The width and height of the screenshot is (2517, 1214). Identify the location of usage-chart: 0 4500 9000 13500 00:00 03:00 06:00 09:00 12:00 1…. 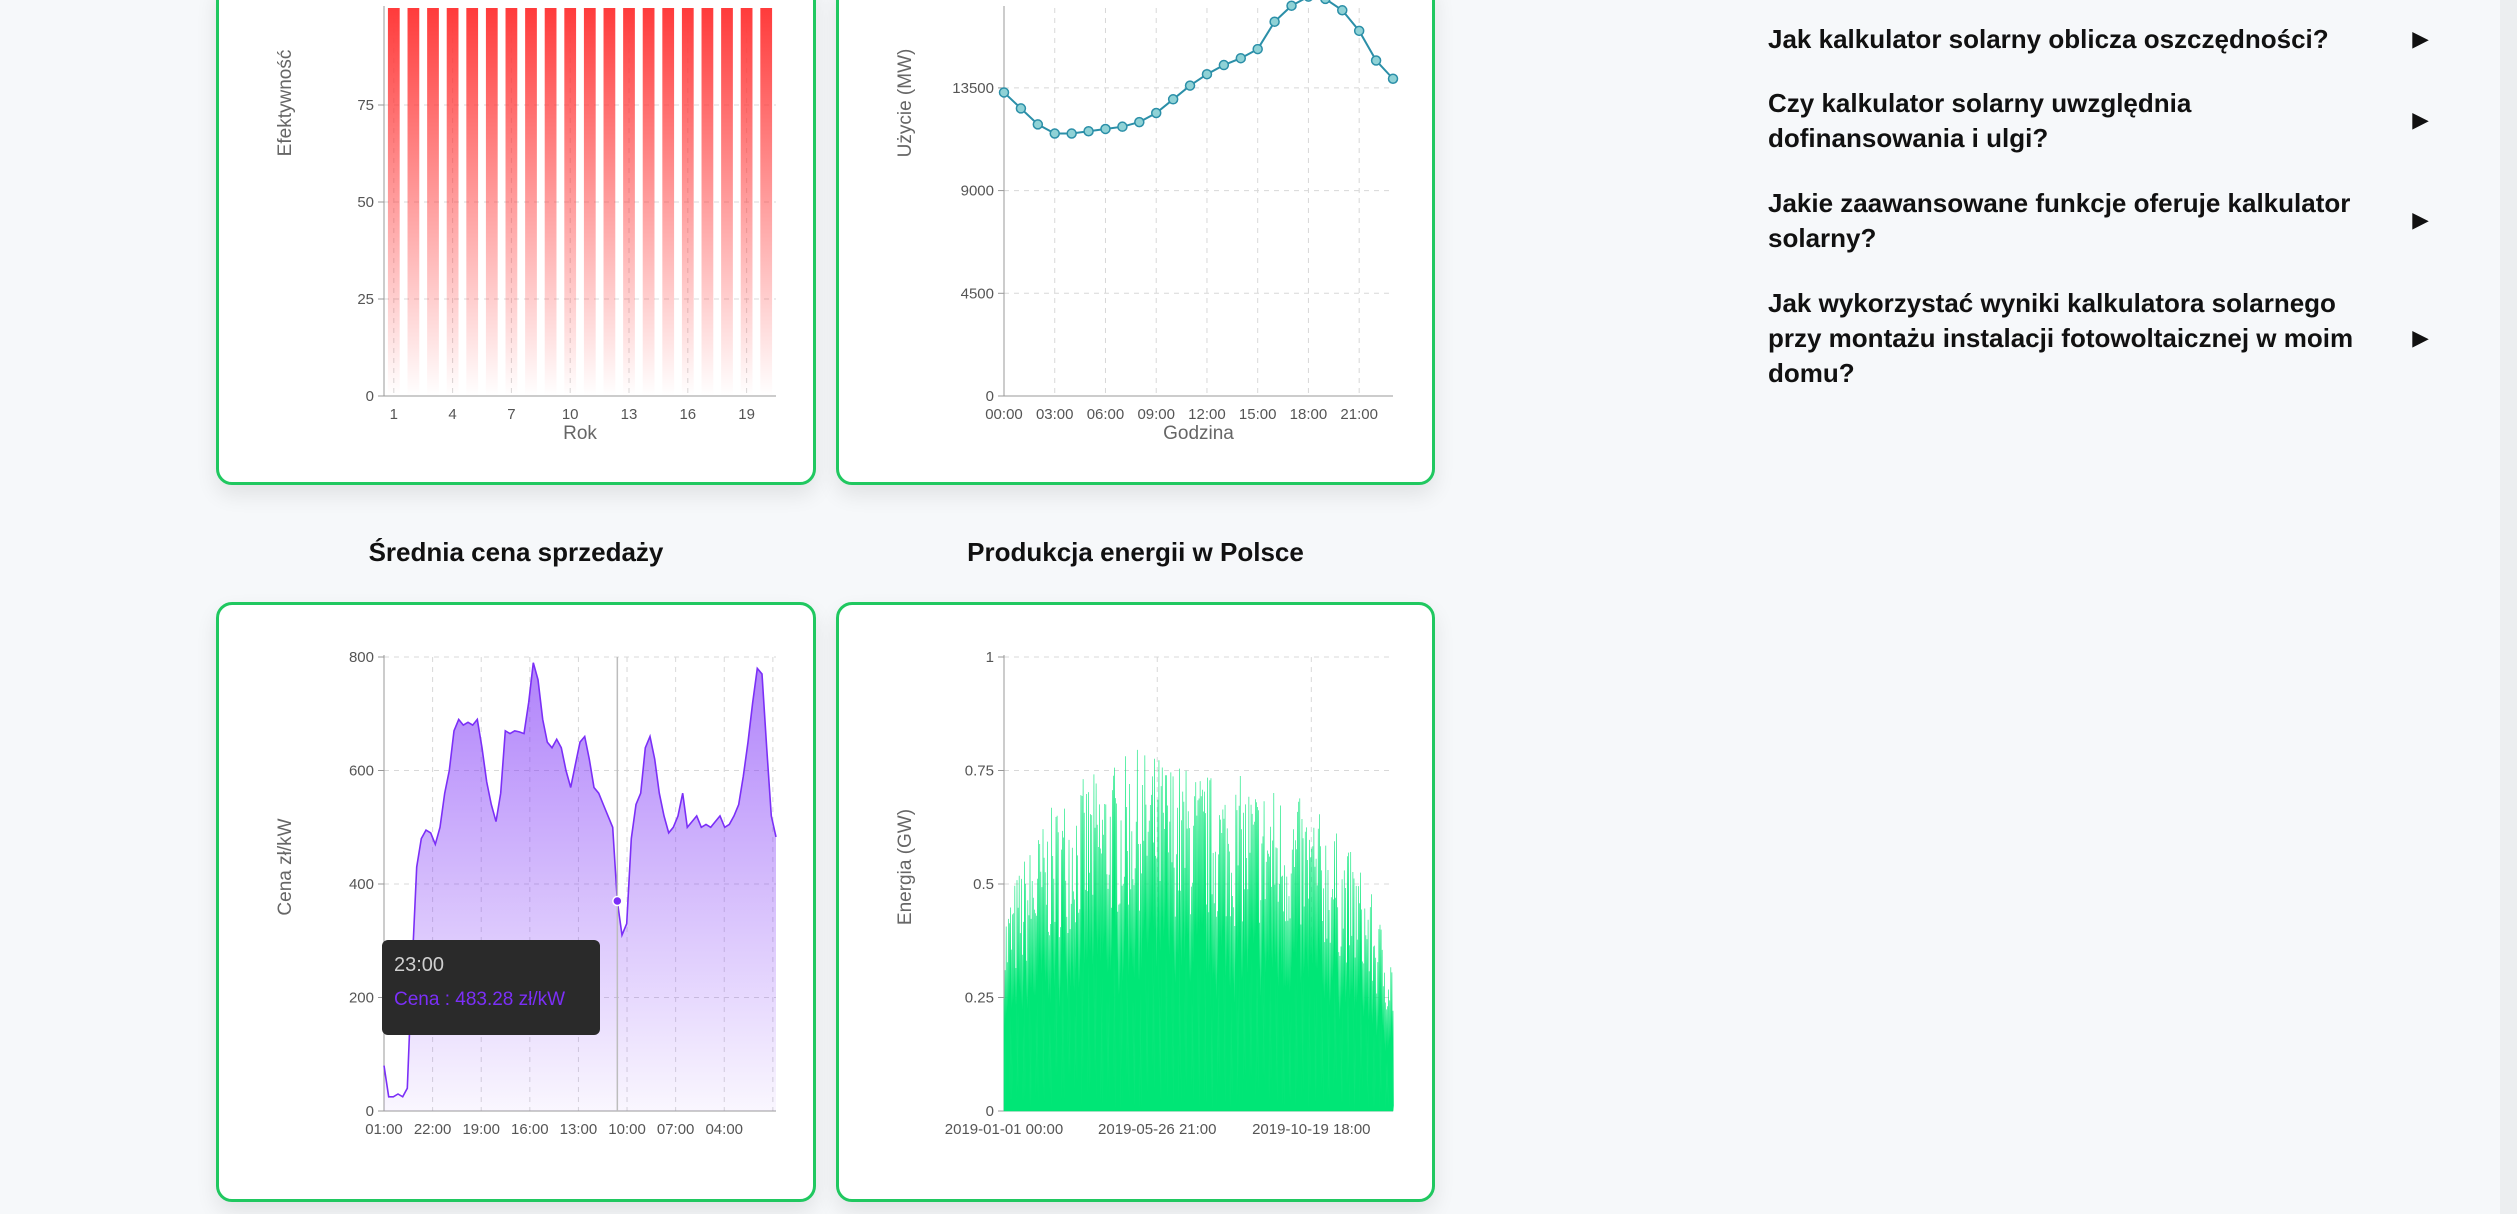
(1147, 222).